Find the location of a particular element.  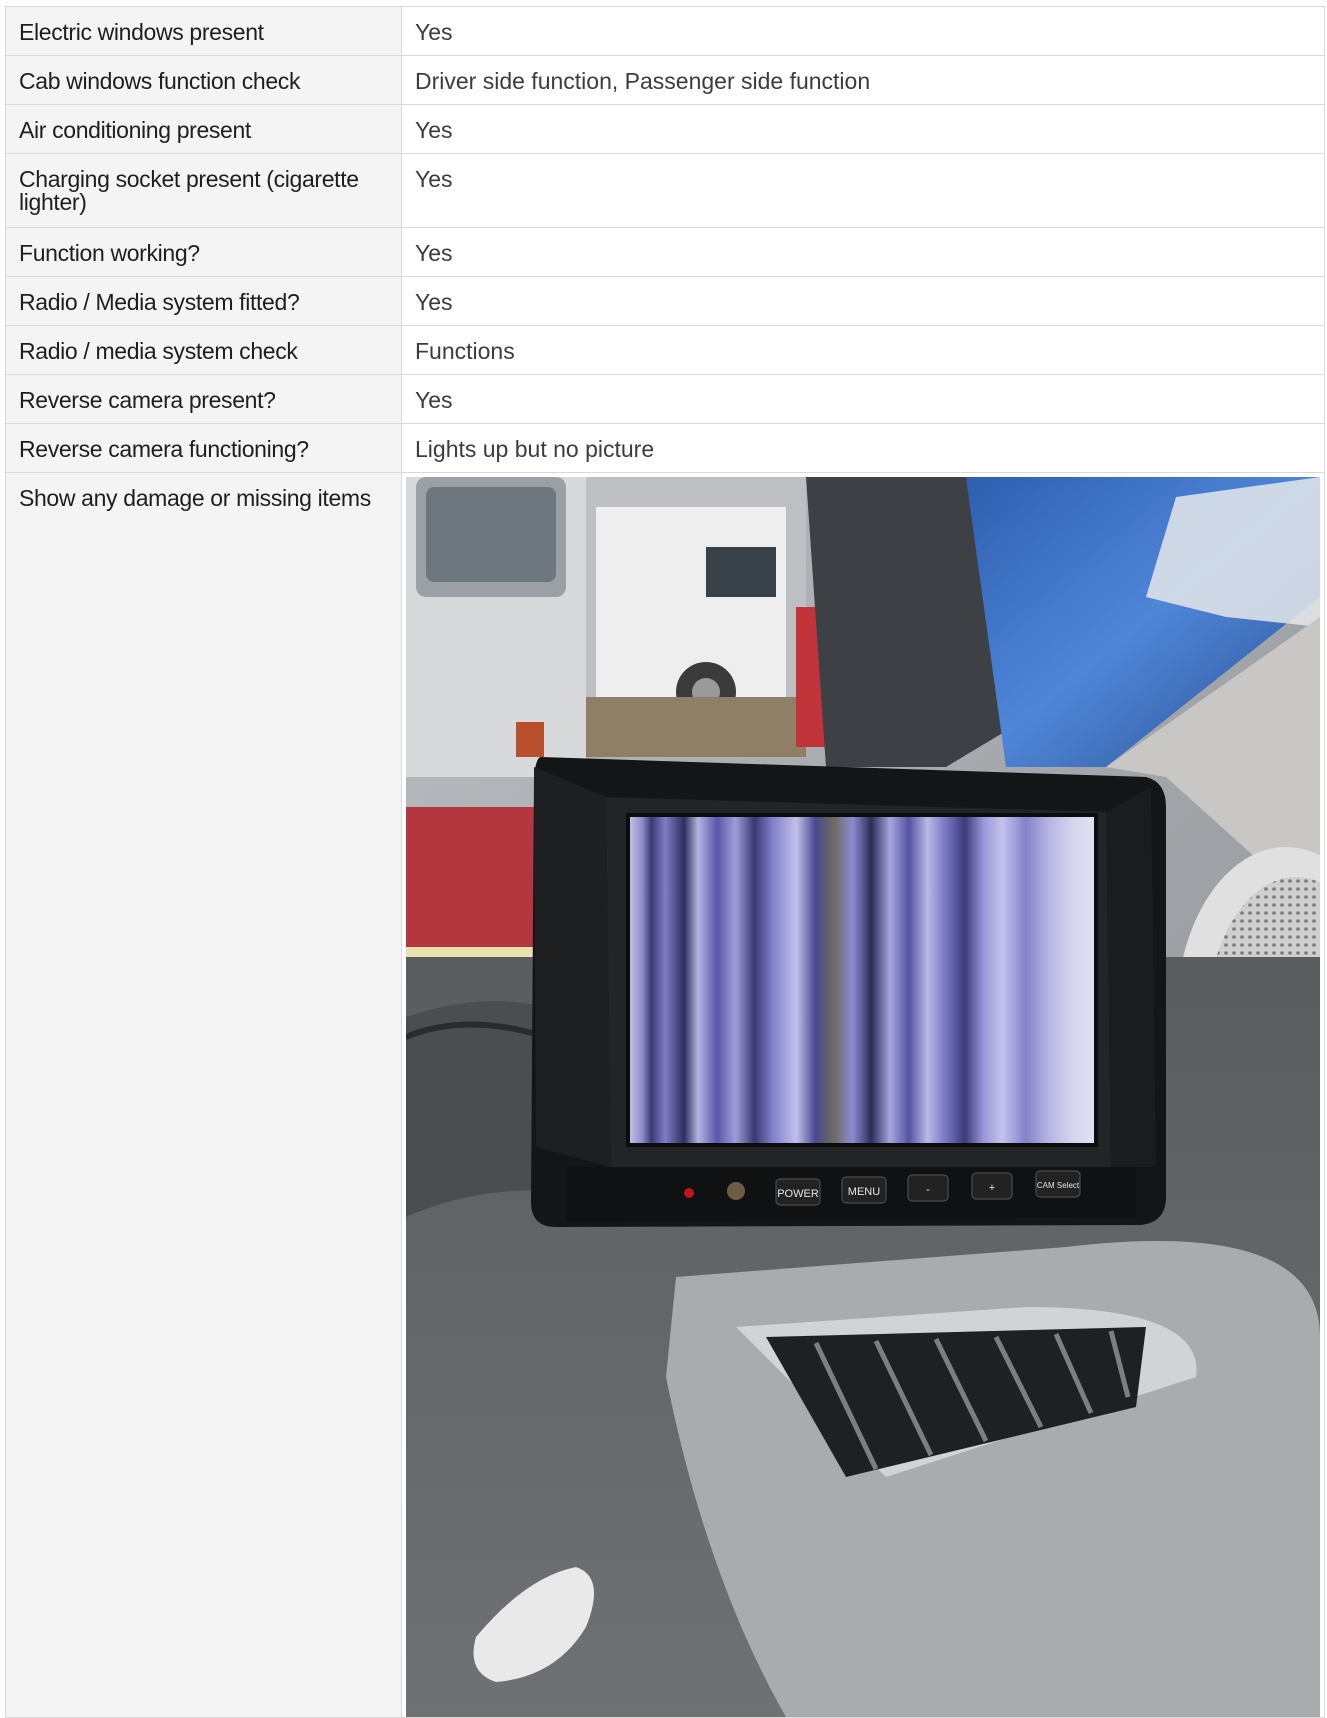

label-cell: Air conditioning present is located at coordinates (203, 129).